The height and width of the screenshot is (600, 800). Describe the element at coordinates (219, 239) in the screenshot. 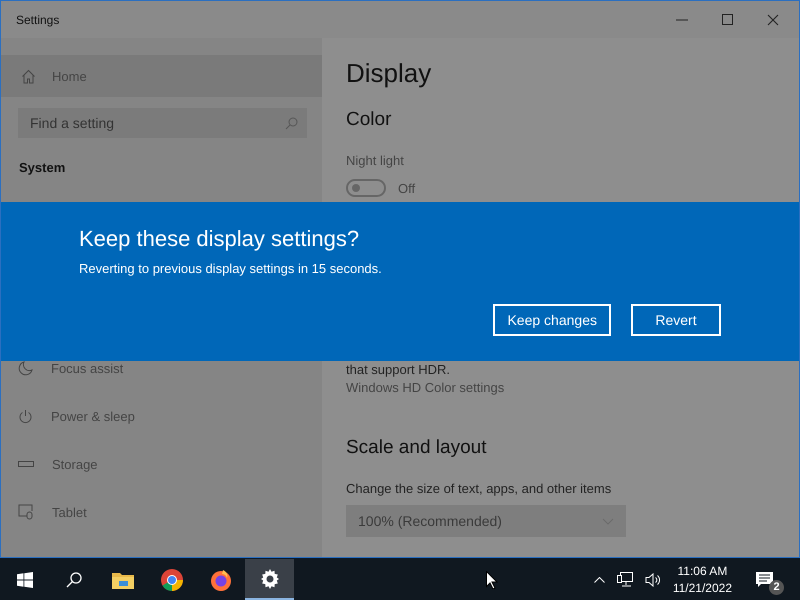

I see `dialog-title: Keep these display settings?` at that location.